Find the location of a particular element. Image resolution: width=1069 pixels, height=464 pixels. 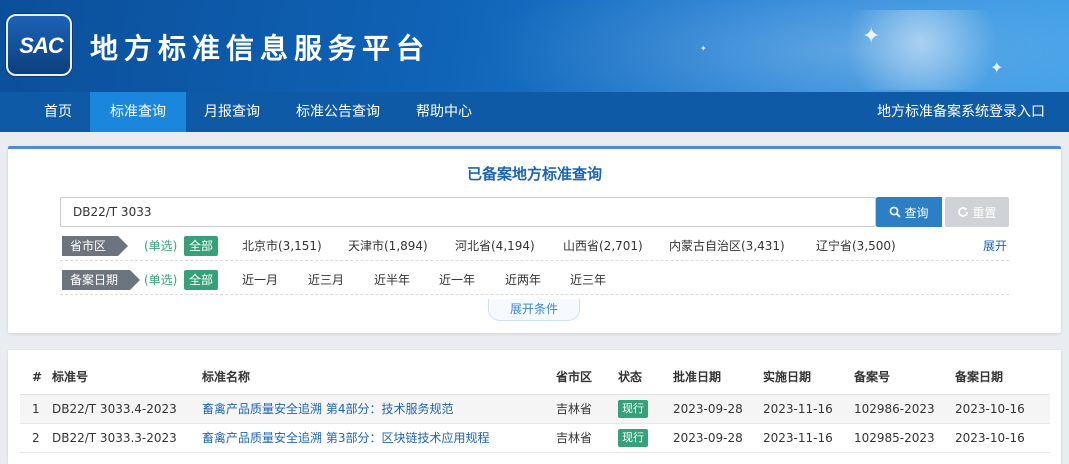

date-option: 近一月 is located at coordinates (260, 280).